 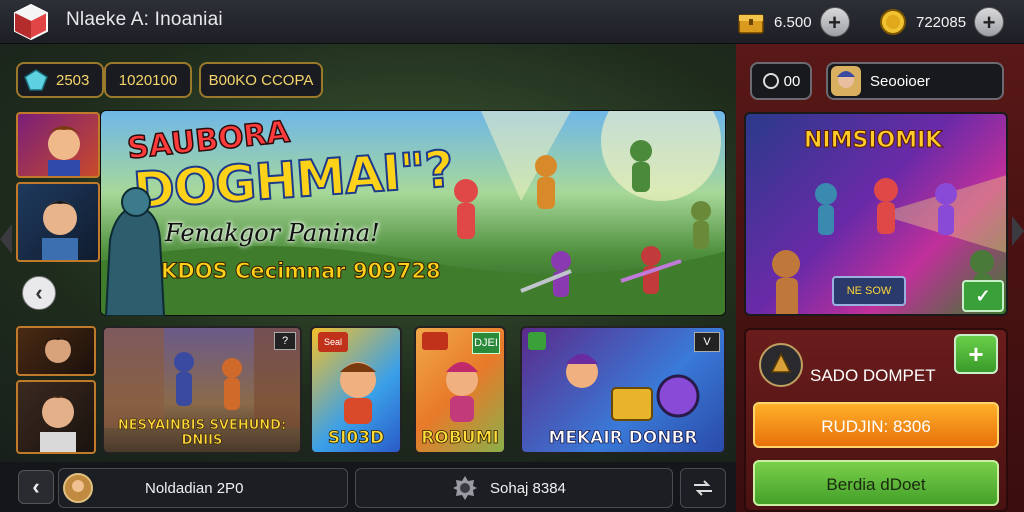 What do you see at coordinates (900, 81) in the screenshot?
I see `user-label: Seooioer` at bounding box center [900, 81].